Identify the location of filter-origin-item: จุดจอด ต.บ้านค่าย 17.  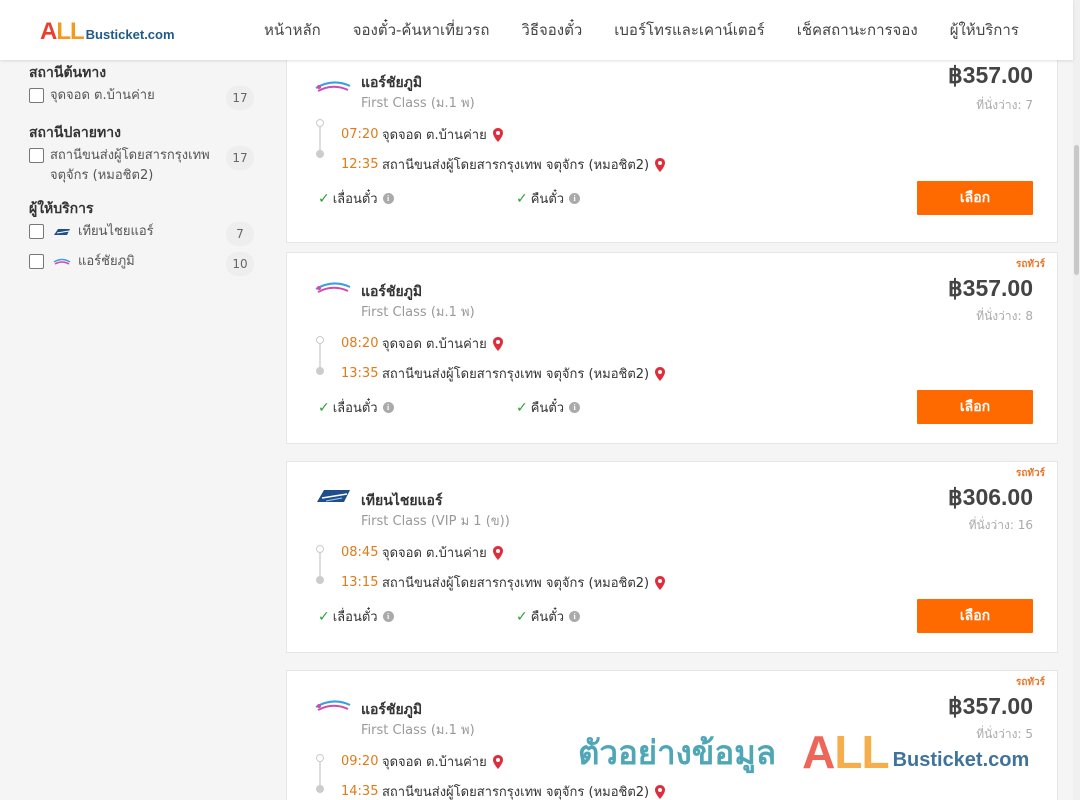
(144, 98).